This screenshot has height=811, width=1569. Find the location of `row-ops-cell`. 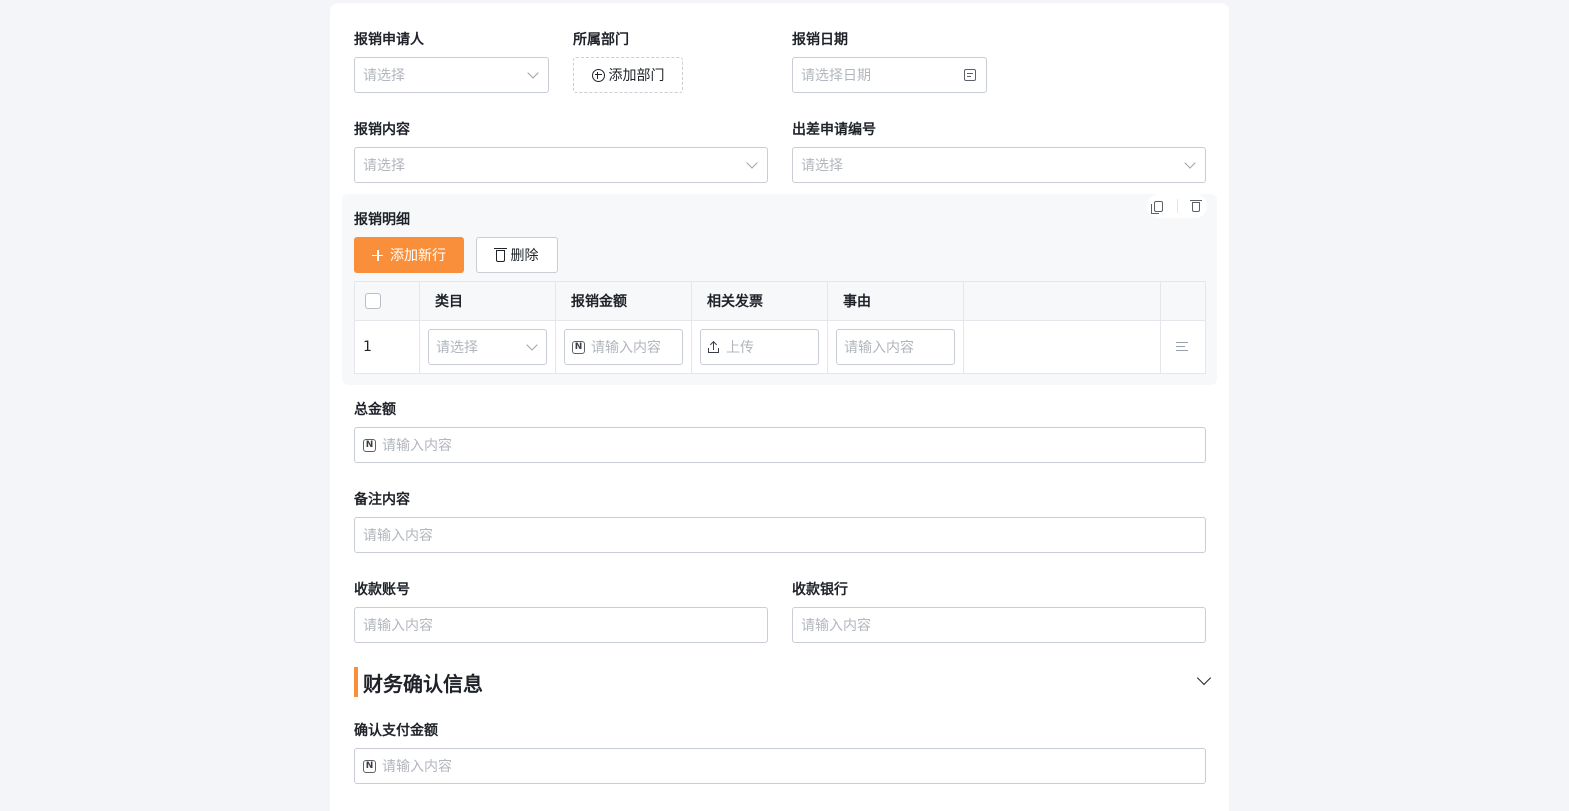

row-ops-cell is located at coordinates (1183, 347).